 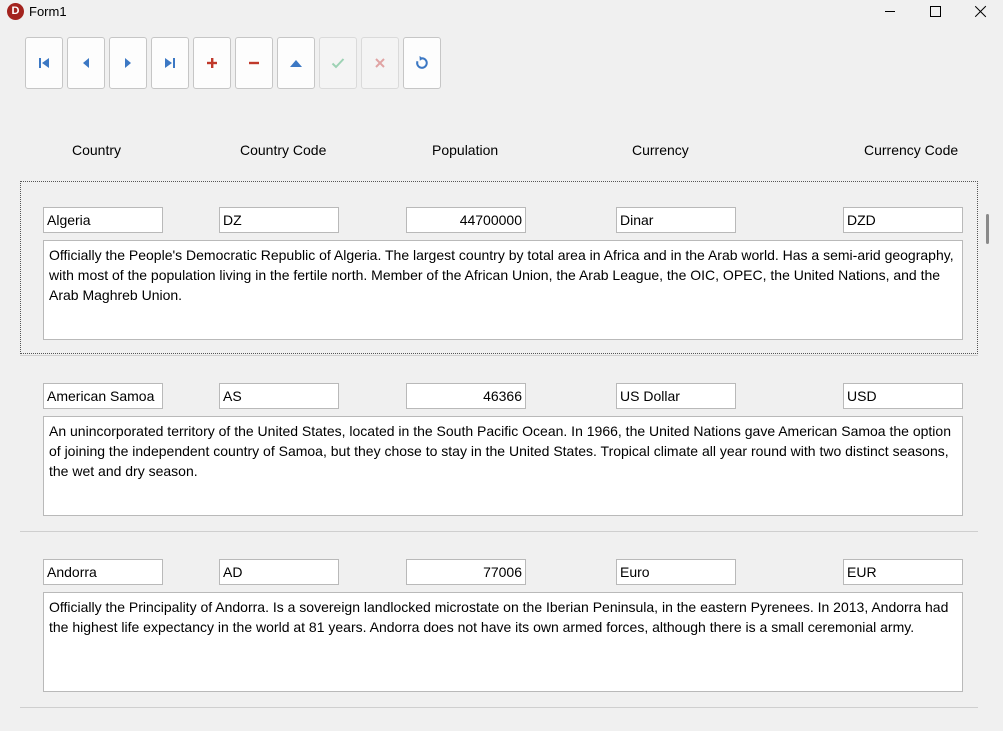 I want to click on app-icon: D, so click(x=15, y=11).